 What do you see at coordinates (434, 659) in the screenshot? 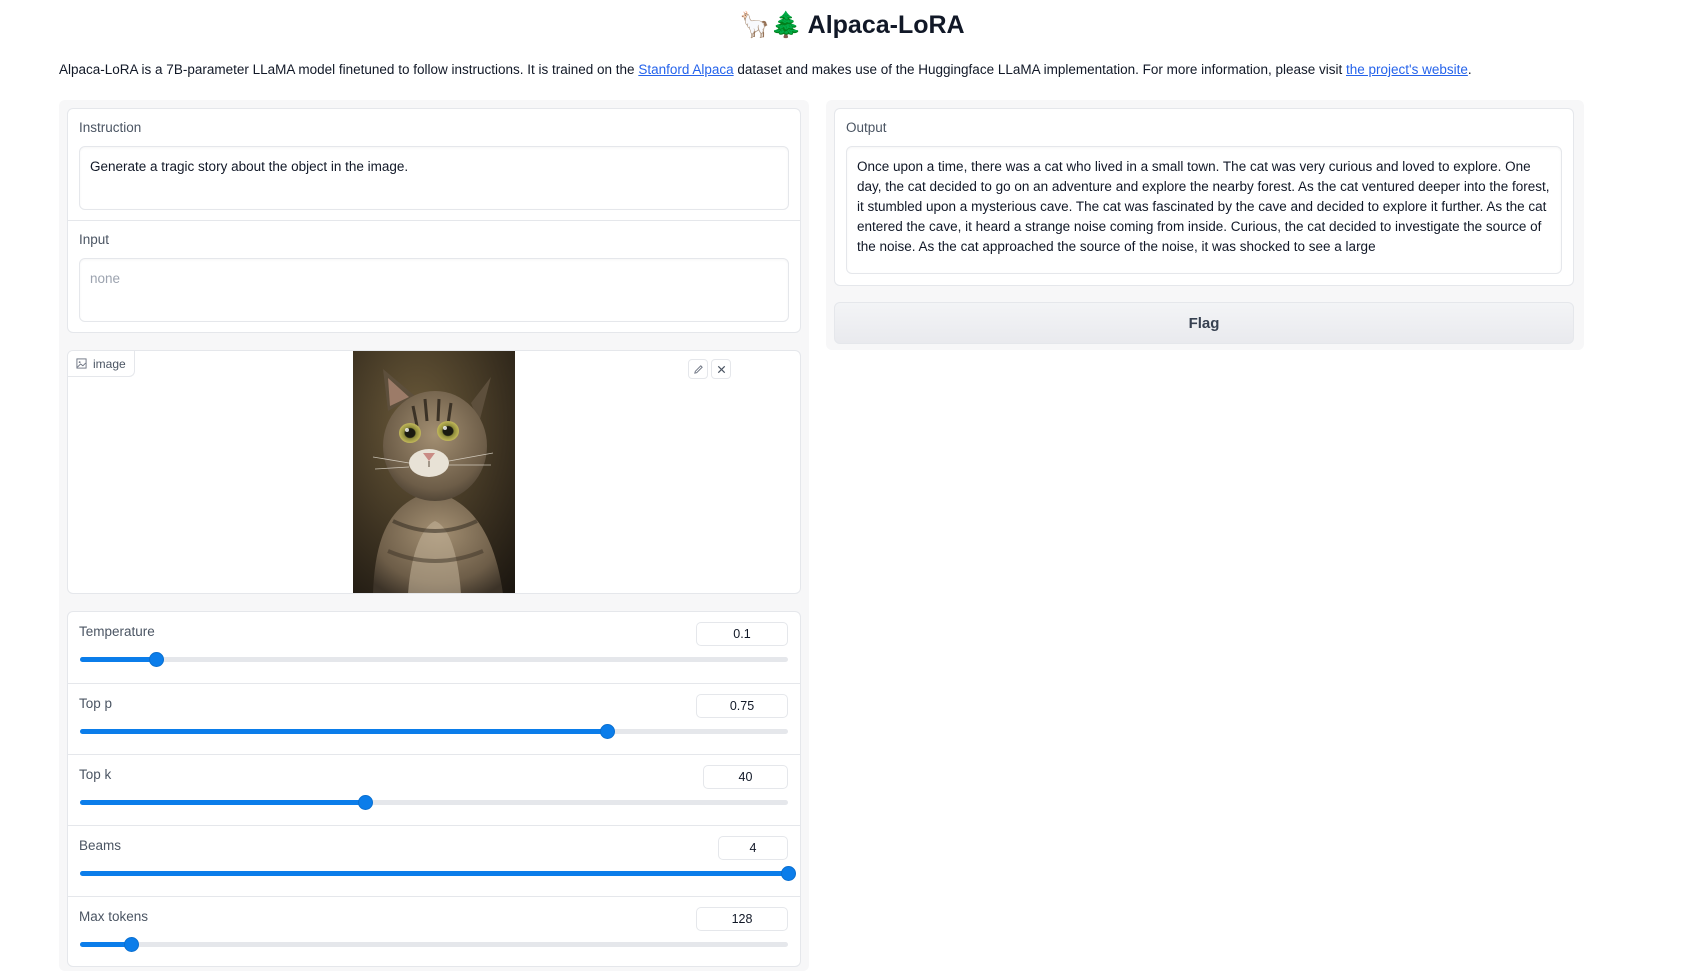
I see `temperature-slider` at bounding box center [434, 659].